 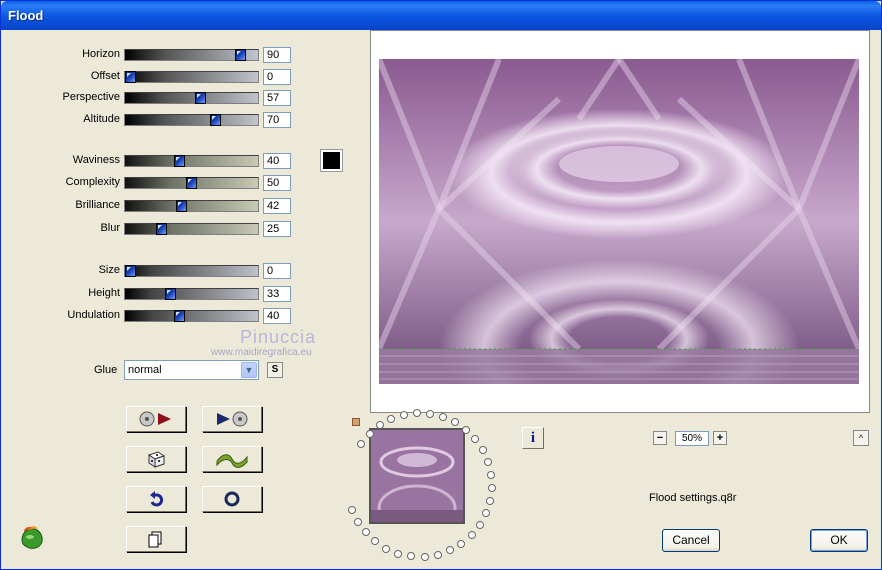 I want to click on glue-label: Glue, so click(x=106, y=370).